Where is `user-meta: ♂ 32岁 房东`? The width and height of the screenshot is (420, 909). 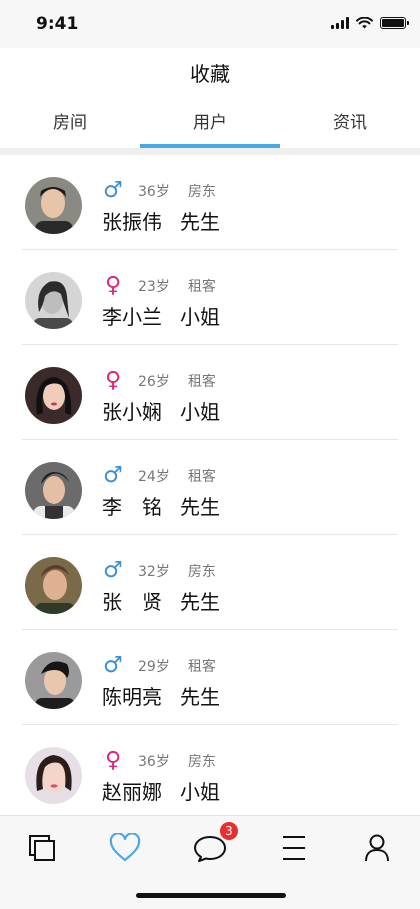 user-meta: ♂ 32岁 房东 is located at coordinates (159, 571).